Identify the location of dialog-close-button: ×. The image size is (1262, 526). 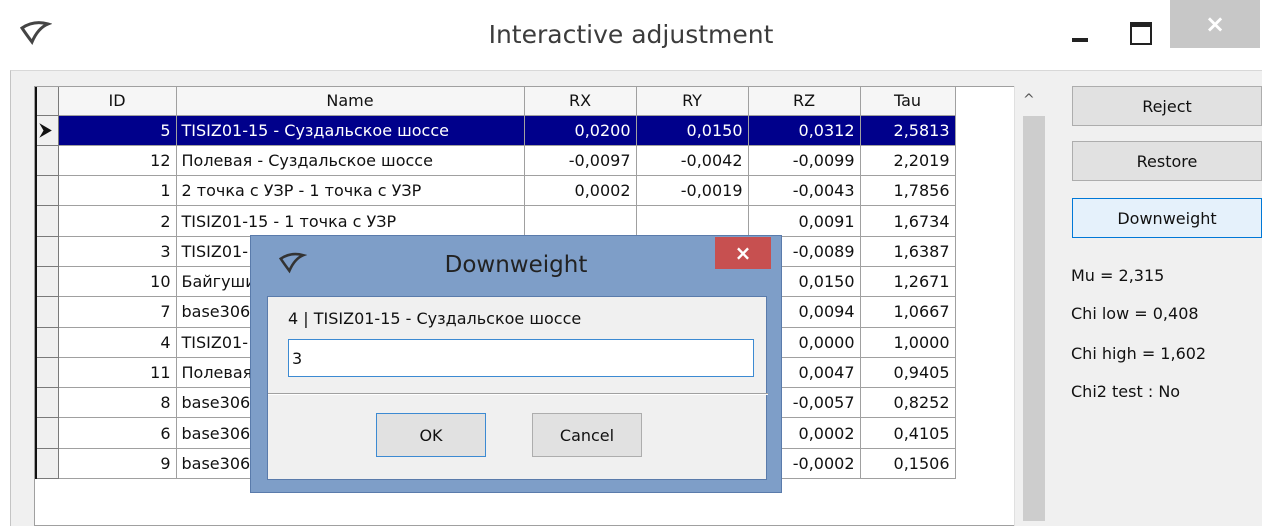
(743, 253).